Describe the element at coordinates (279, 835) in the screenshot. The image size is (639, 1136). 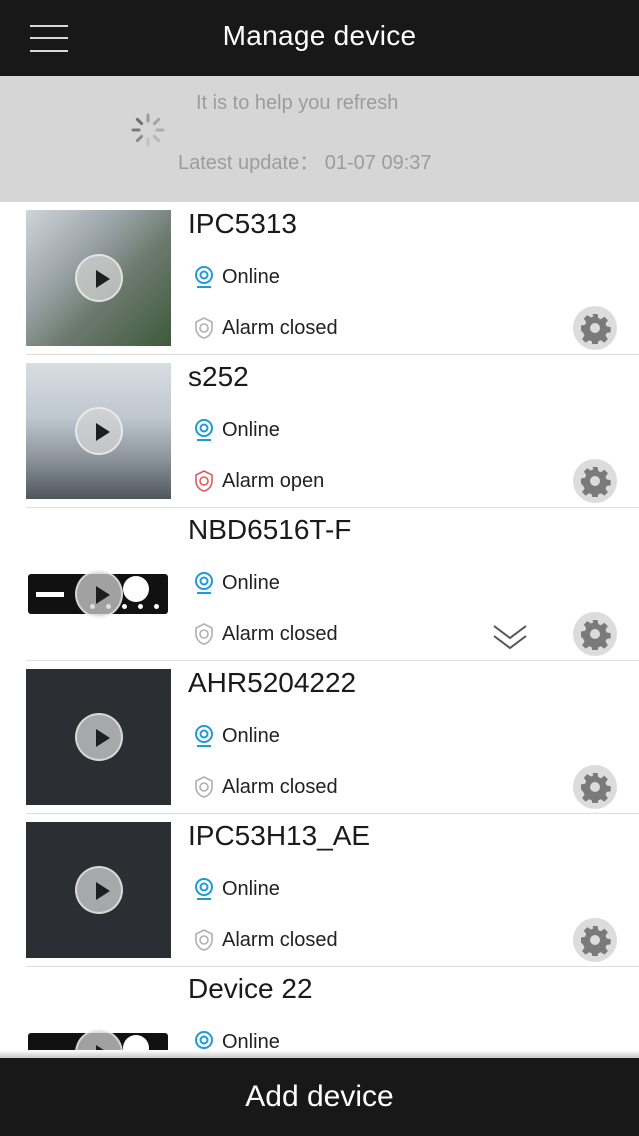
I see `device-name: IPC53H13_AE` at that location.